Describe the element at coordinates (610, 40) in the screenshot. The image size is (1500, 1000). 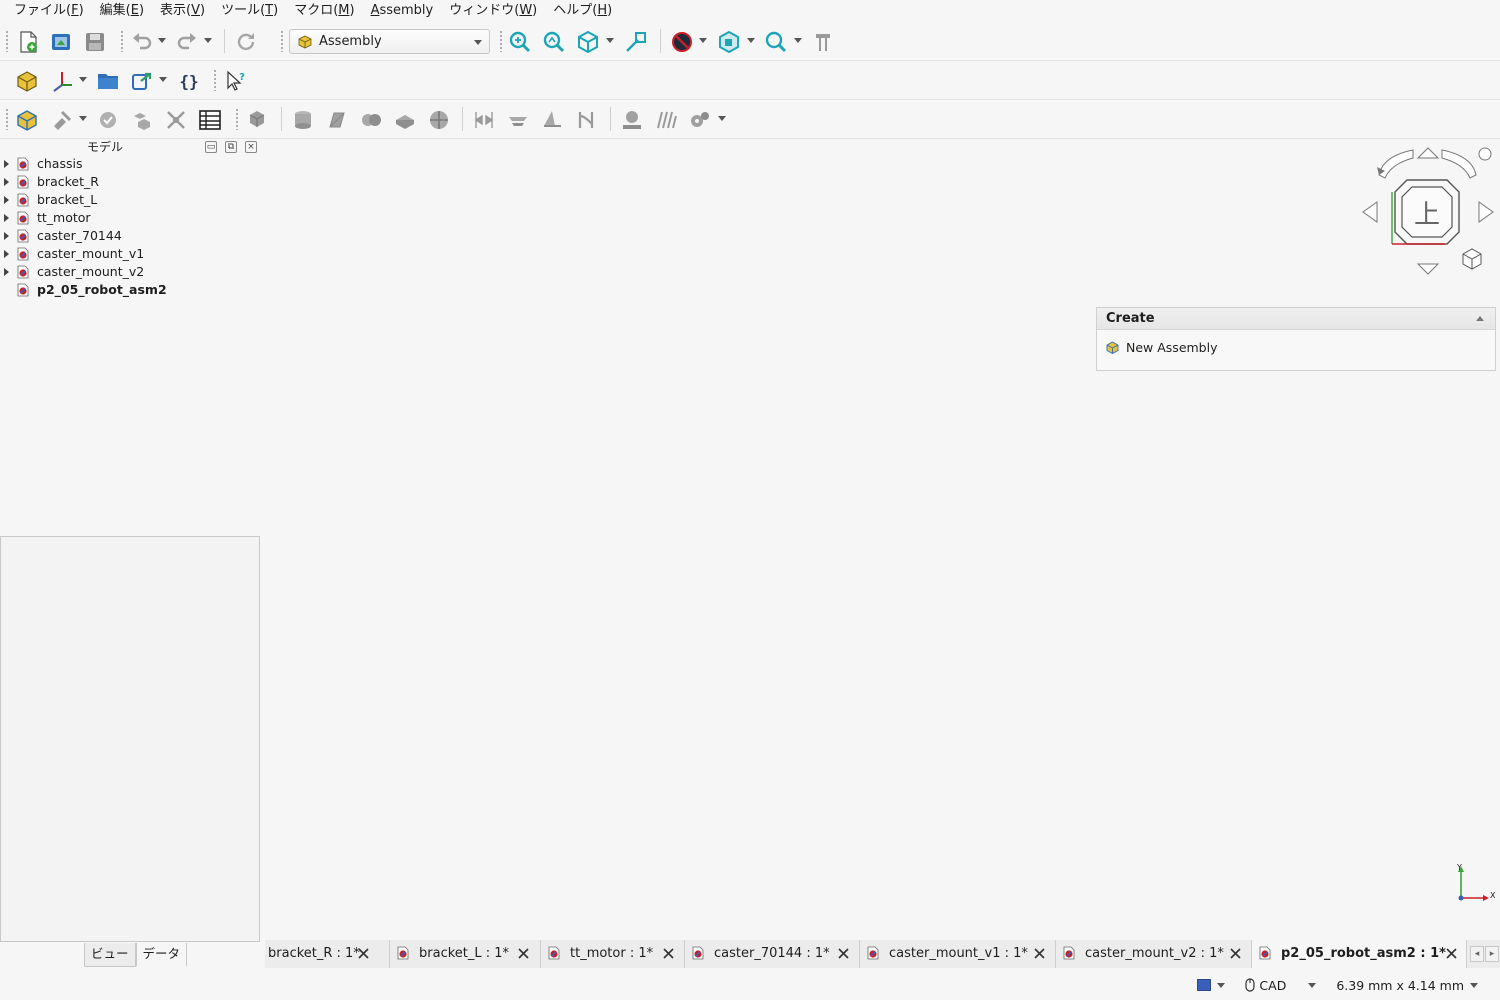
I see `view-dropdown-arrow` at that location.